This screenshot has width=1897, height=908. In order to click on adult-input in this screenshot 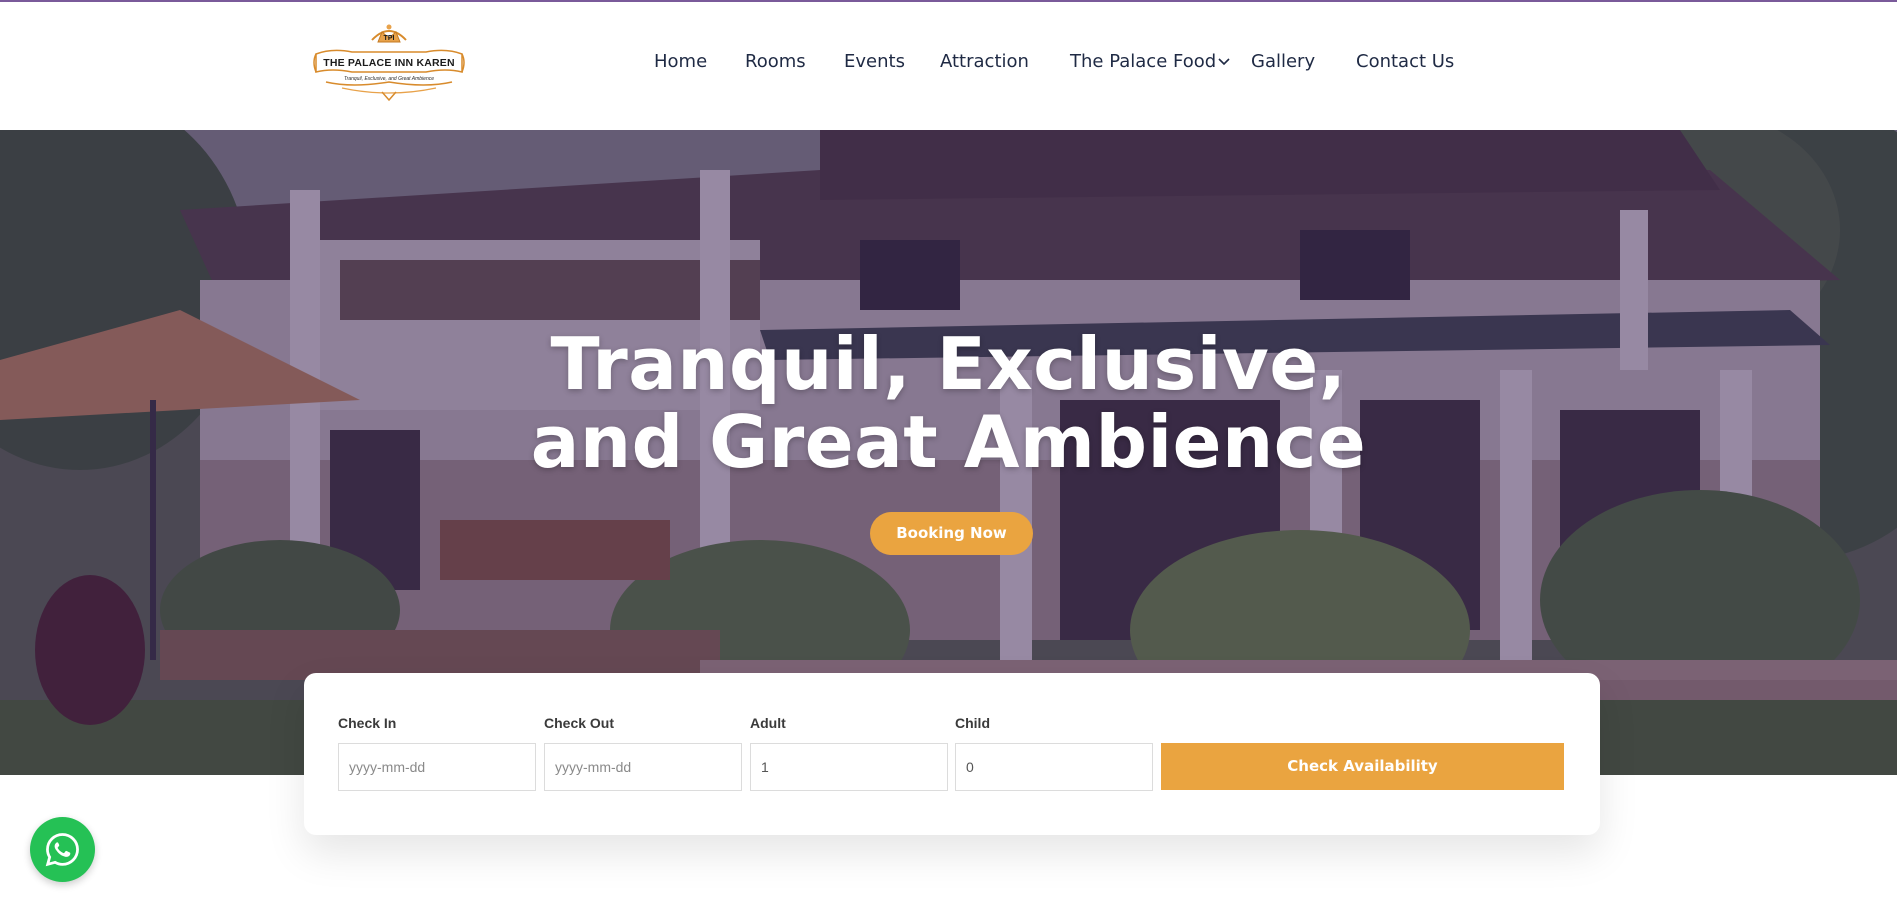, I will do `click(849, 767)`.